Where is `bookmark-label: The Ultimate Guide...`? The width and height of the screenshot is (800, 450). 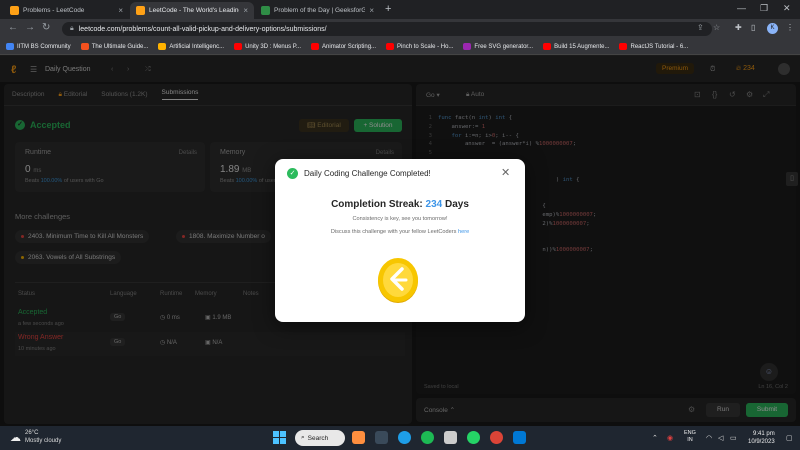 bookmark-label: The Ultimate Guide... is located at coordinates (120, 46).